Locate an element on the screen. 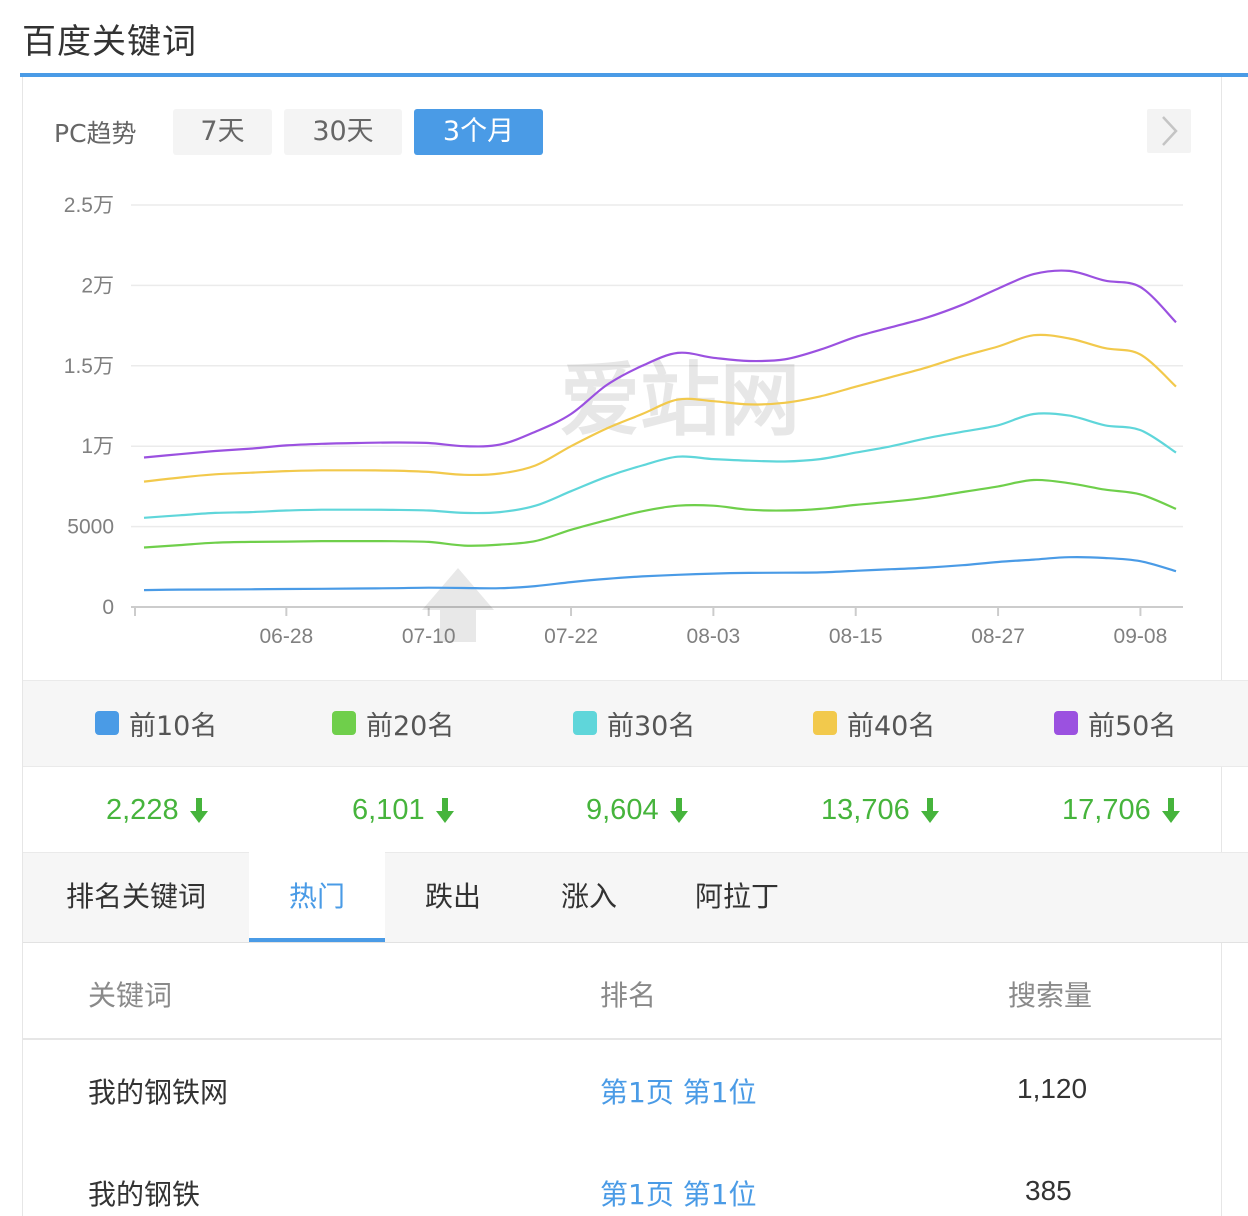 Image resolution: width=1248 pixels, height=1216 pixels. column-header-rank: 排名 is located at coordinates (628, 995).